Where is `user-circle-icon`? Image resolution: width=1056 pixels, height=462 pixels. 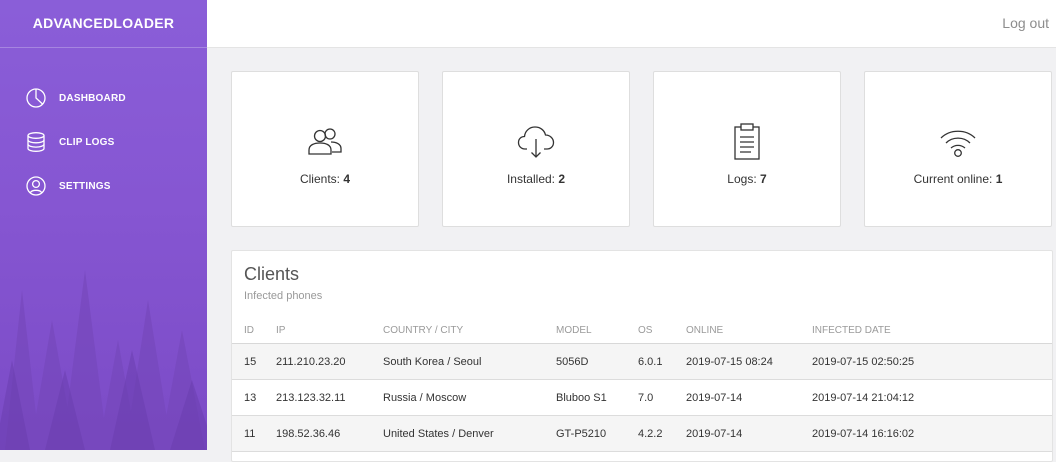
user-circle-icon is located at coordinates (36, 186).